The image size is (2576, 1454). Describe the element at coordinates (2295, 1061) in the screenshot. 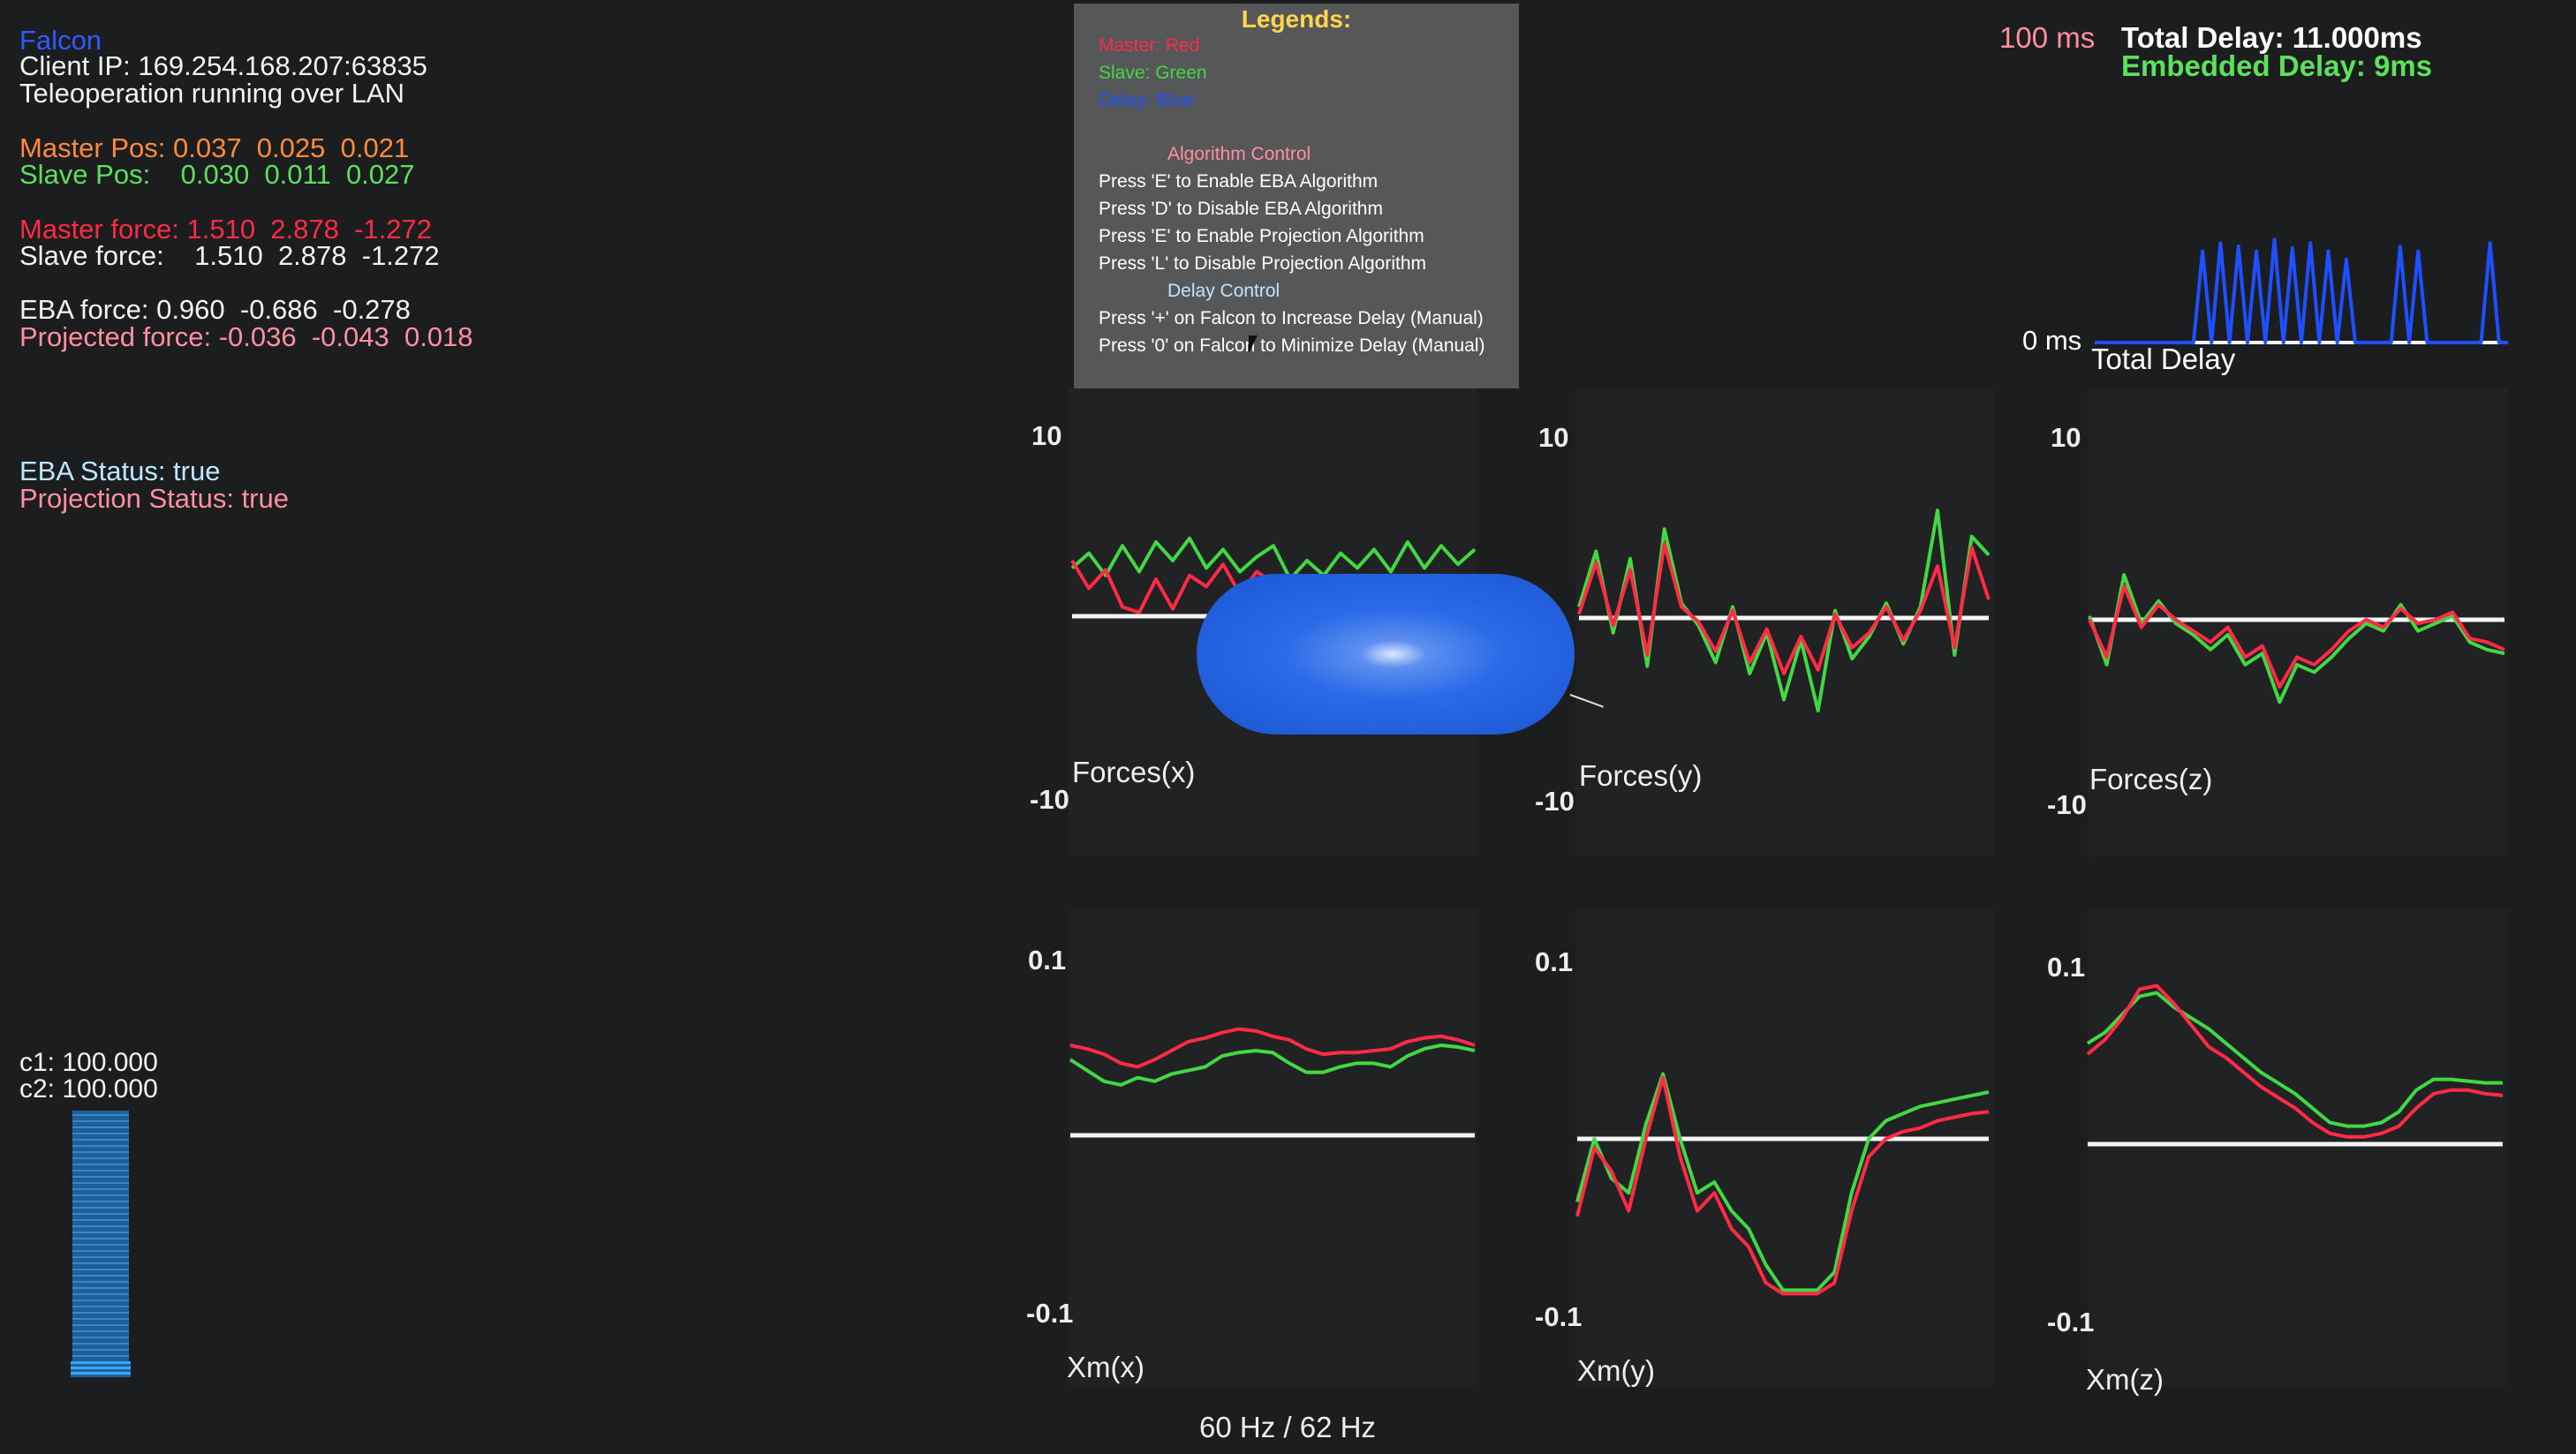

I see `xm-z-master-series` at that location.